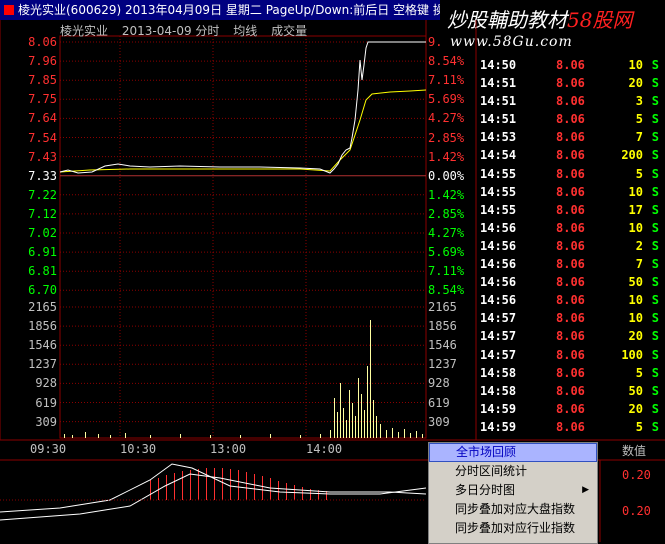 The image size is (665, 544). Describe the element at coordinates (42, 61) in the screenshot. I see `price-tick-label: 7.96` at that location.